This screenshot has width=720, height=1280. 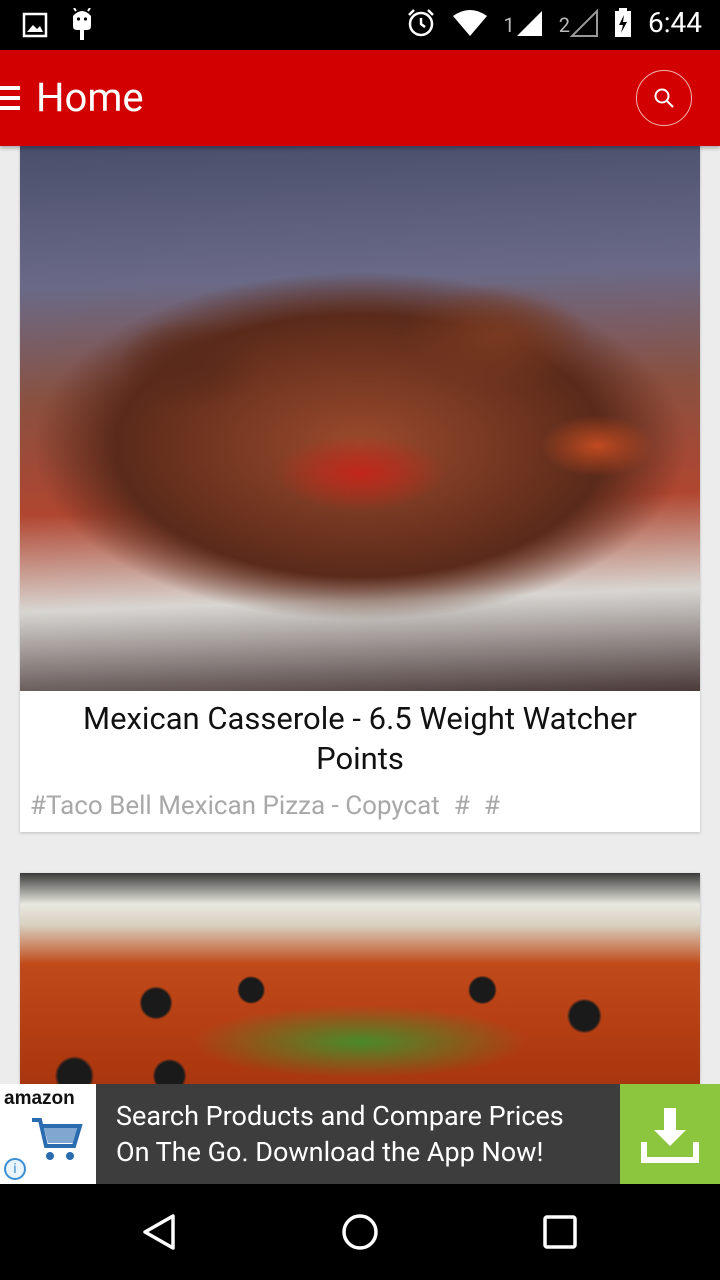 I want to click on ad-text-line: On The Go. Download the App Now!, so click(x=330, y=1152).